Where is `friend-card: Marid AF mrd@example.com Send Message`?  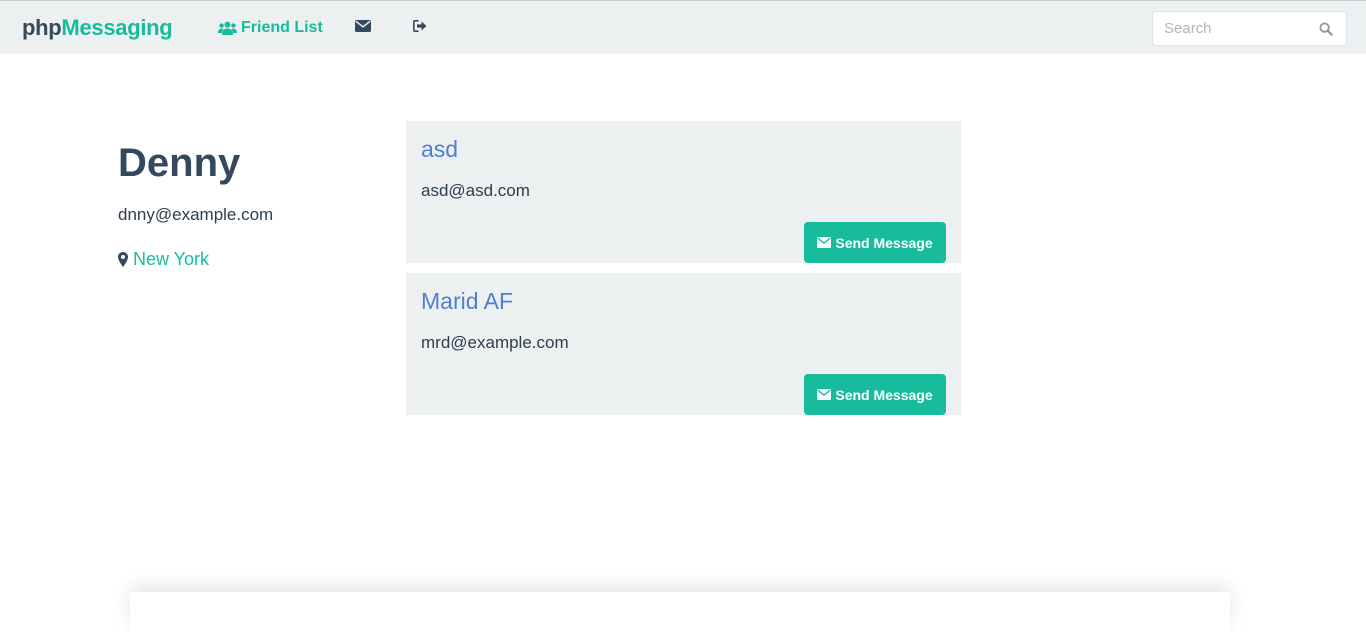
friend-card: Marid AF mrd@example.com Send Message is located at coordinates (683, 344).